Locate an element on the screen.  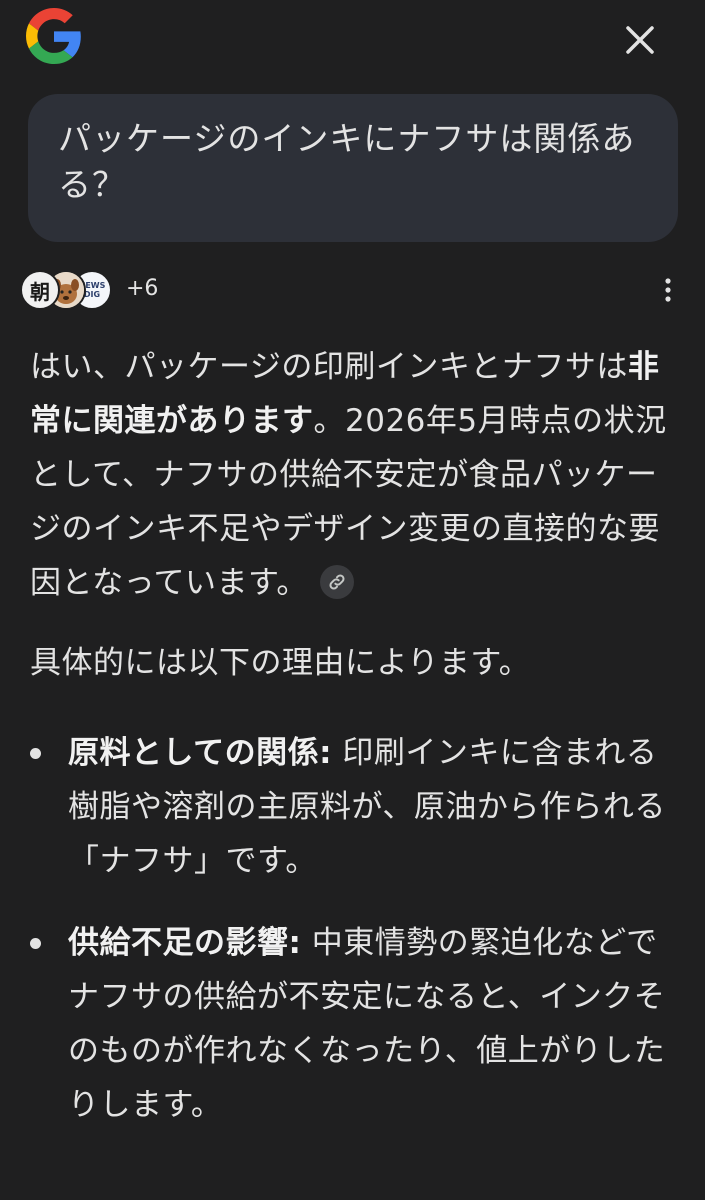
link-icon is located at coordinates (337, 581).